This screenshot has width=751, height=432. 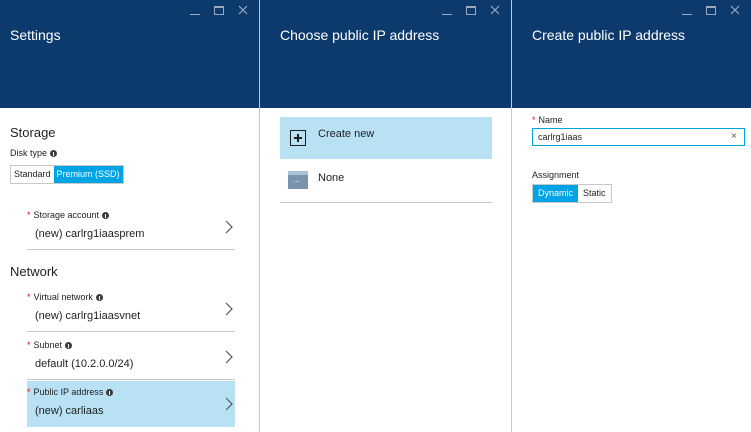 I want to click on assignment-label: Assignment, so click(x=556, y=175).